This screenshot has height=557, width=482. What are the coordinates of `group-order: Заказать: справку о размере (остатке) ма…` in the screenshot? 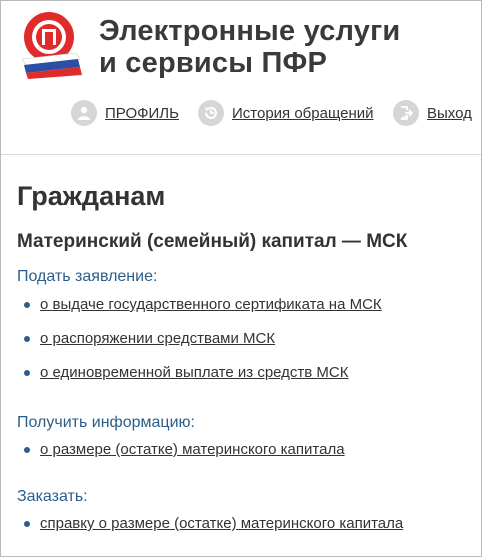 It's located at (241, 510).